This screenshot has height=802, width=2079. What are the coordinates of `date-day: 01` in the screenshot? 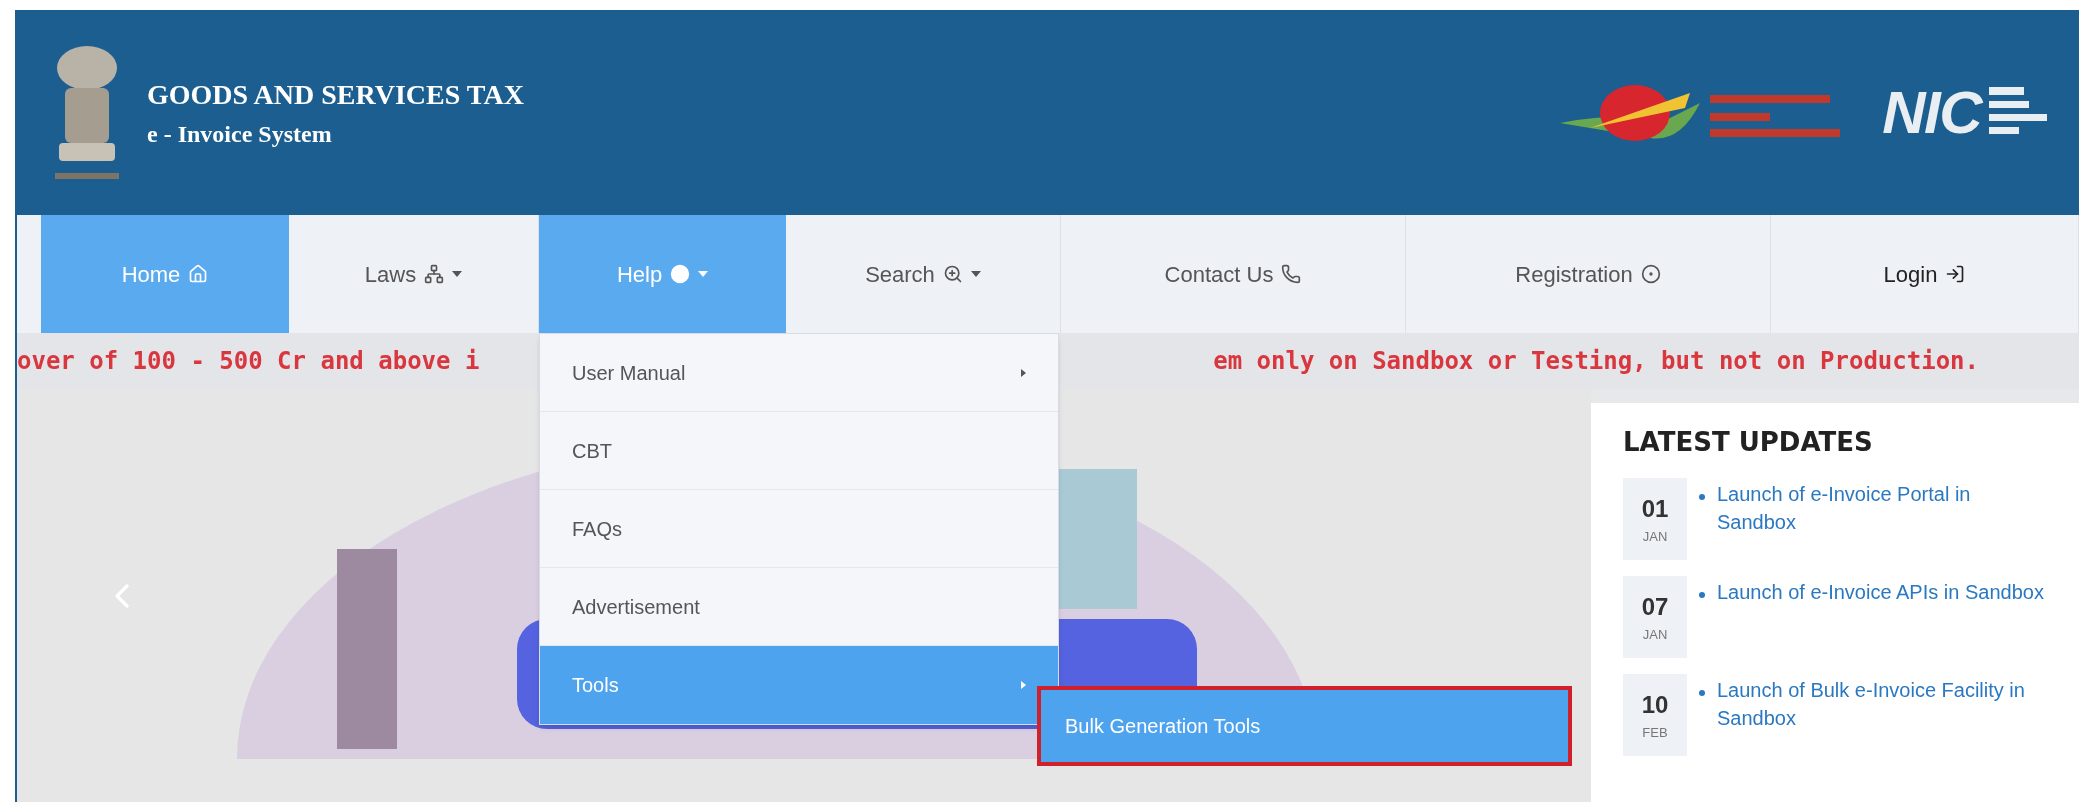 It's located at (1655, 509).